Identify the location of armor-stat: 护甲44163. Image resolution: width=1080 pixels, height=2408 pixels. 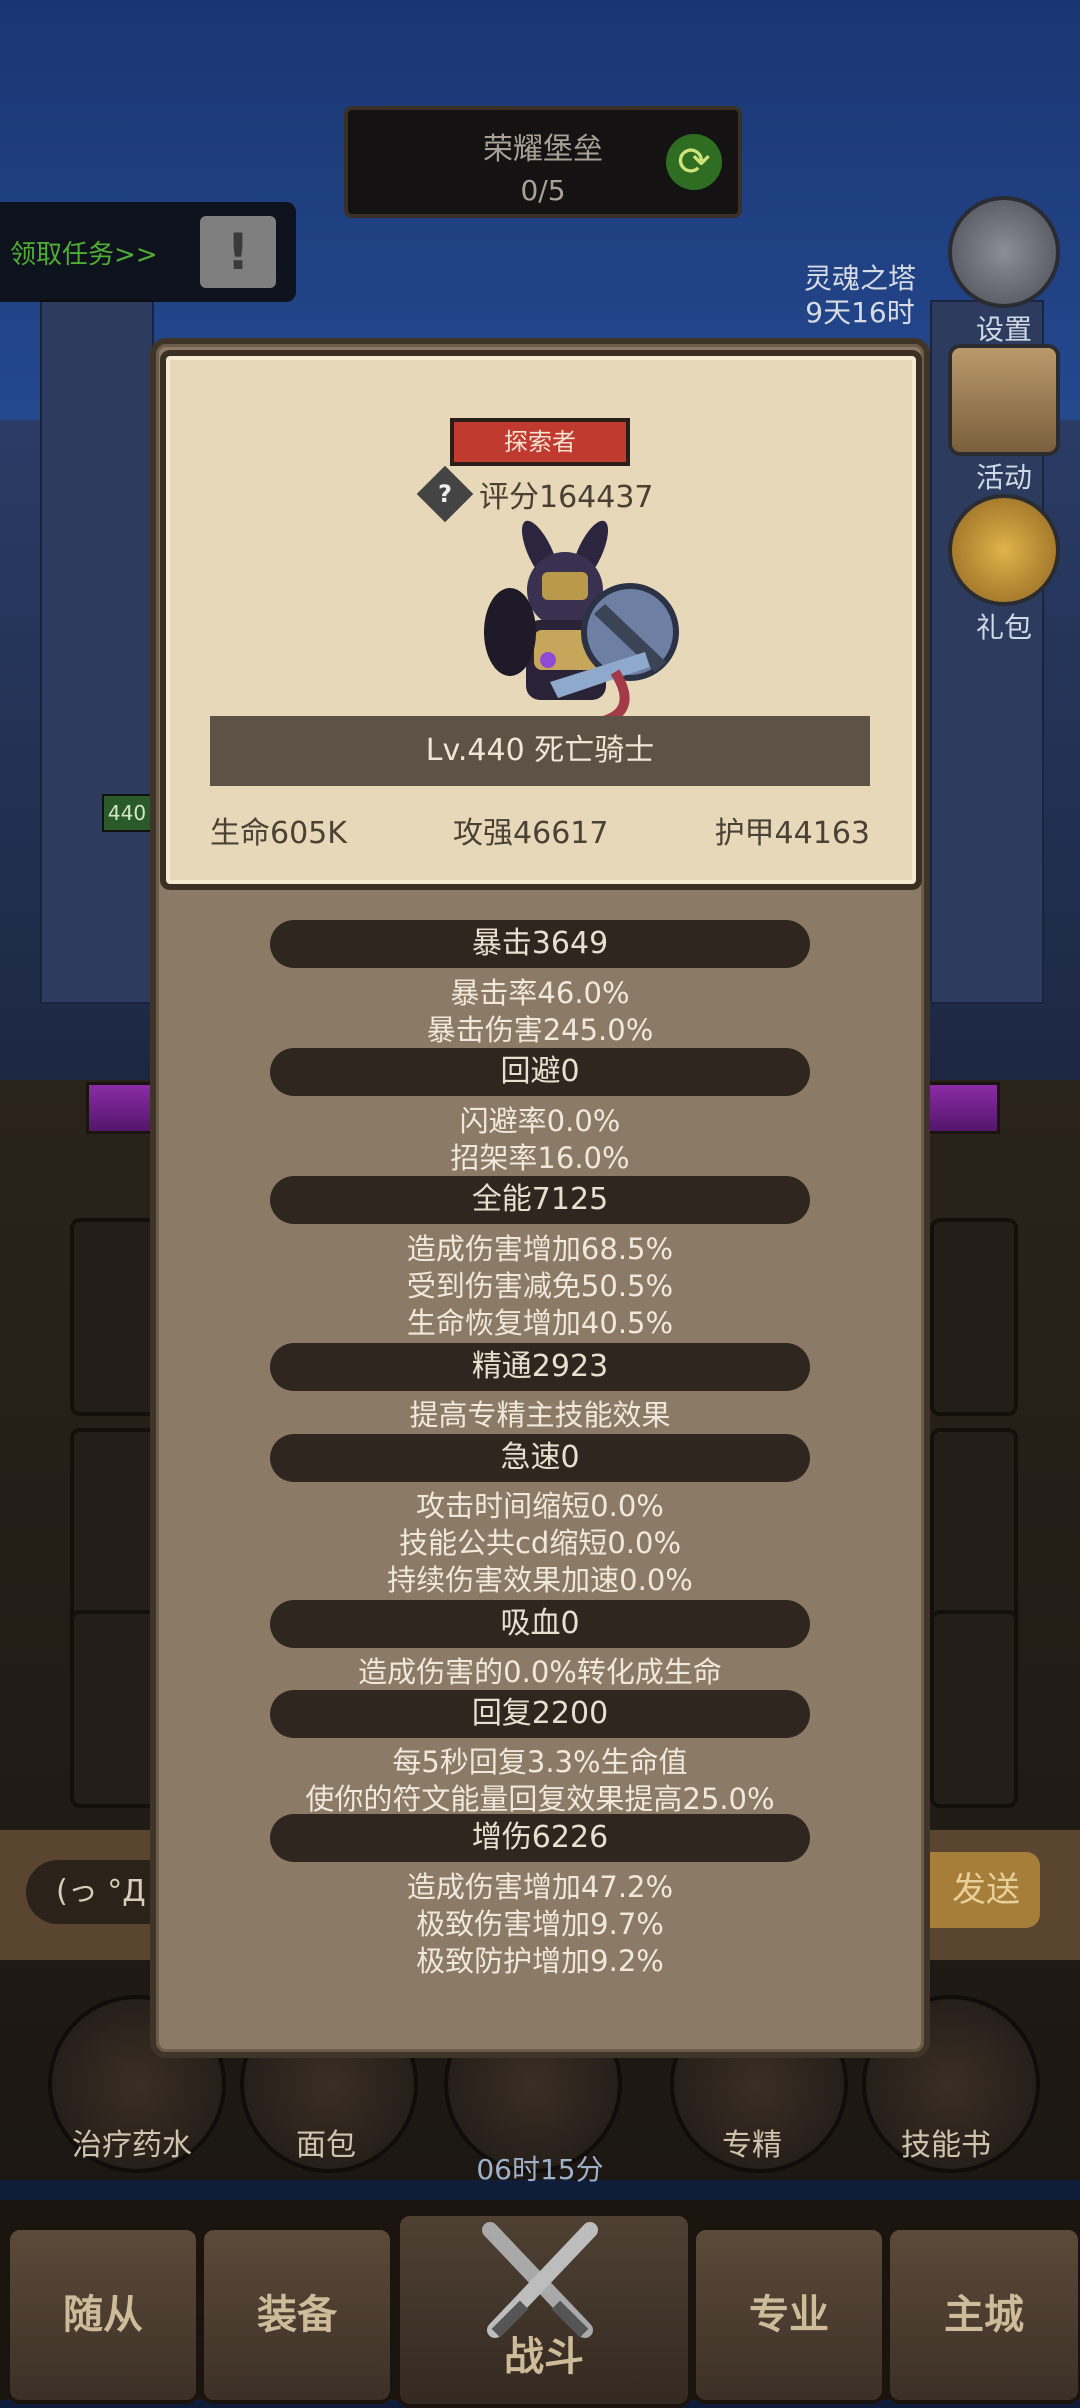
(792, 833).